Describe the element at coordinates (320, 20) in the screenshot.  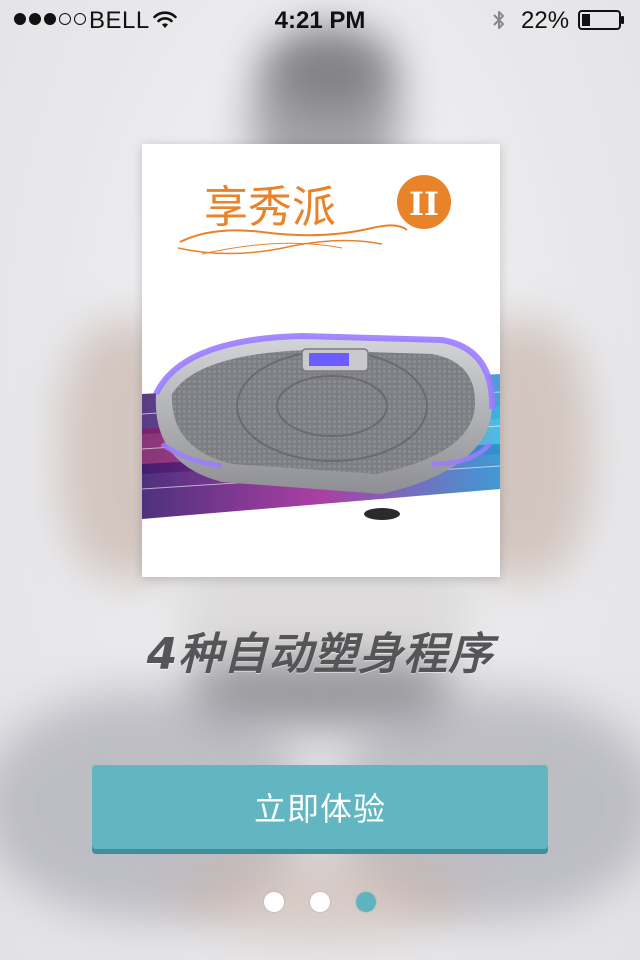
I see `status-bar: BELL 4:21 PM 22%` at that location.